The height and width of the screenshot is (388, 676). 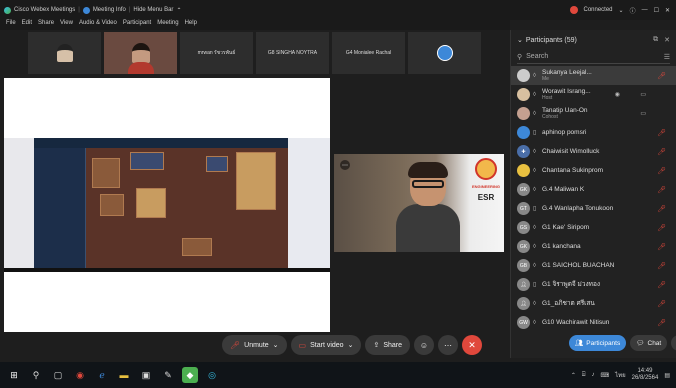 I want to click on speaker-body, so click(x=428, y=228).